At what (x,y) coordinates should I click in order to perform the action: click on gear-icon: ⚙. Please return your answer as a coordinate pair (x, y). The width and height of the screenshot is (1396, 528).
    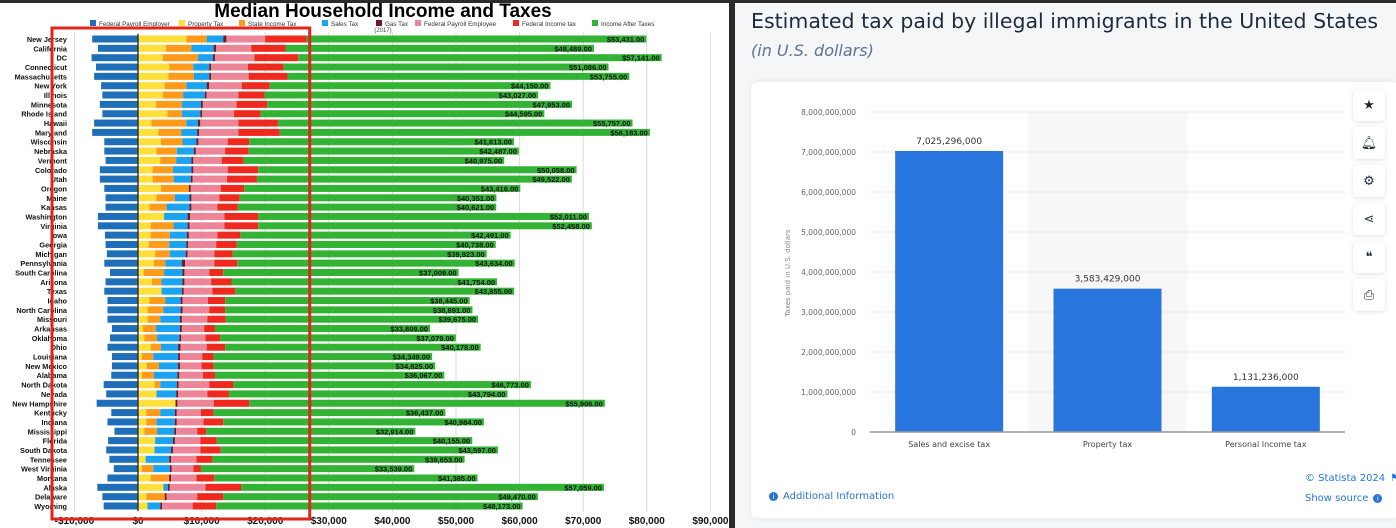
    Looking at the image, I should click on (1369, 181).